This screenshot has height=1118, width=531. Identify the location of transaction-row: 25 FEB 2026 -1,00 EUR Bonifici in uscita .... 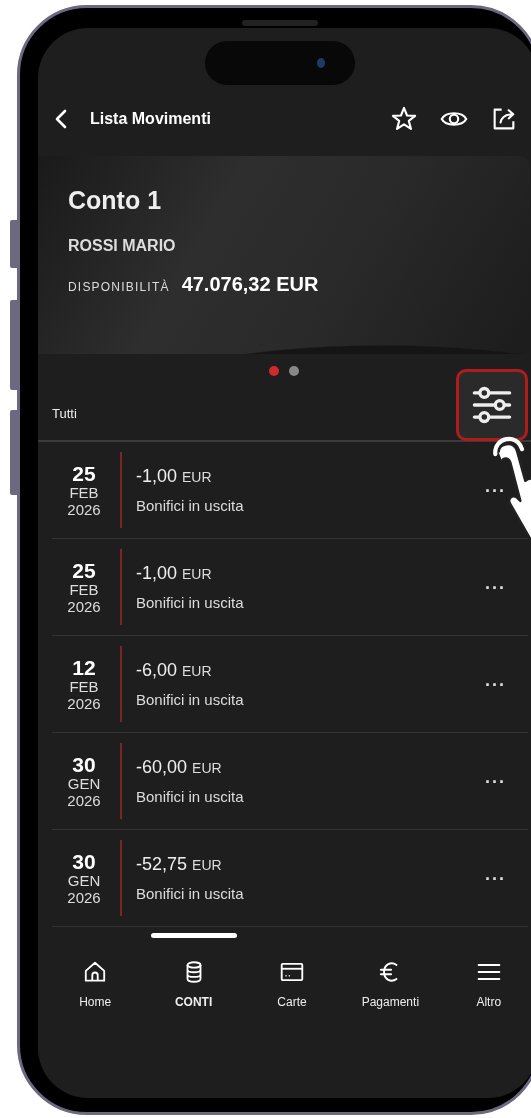
(290, 587).